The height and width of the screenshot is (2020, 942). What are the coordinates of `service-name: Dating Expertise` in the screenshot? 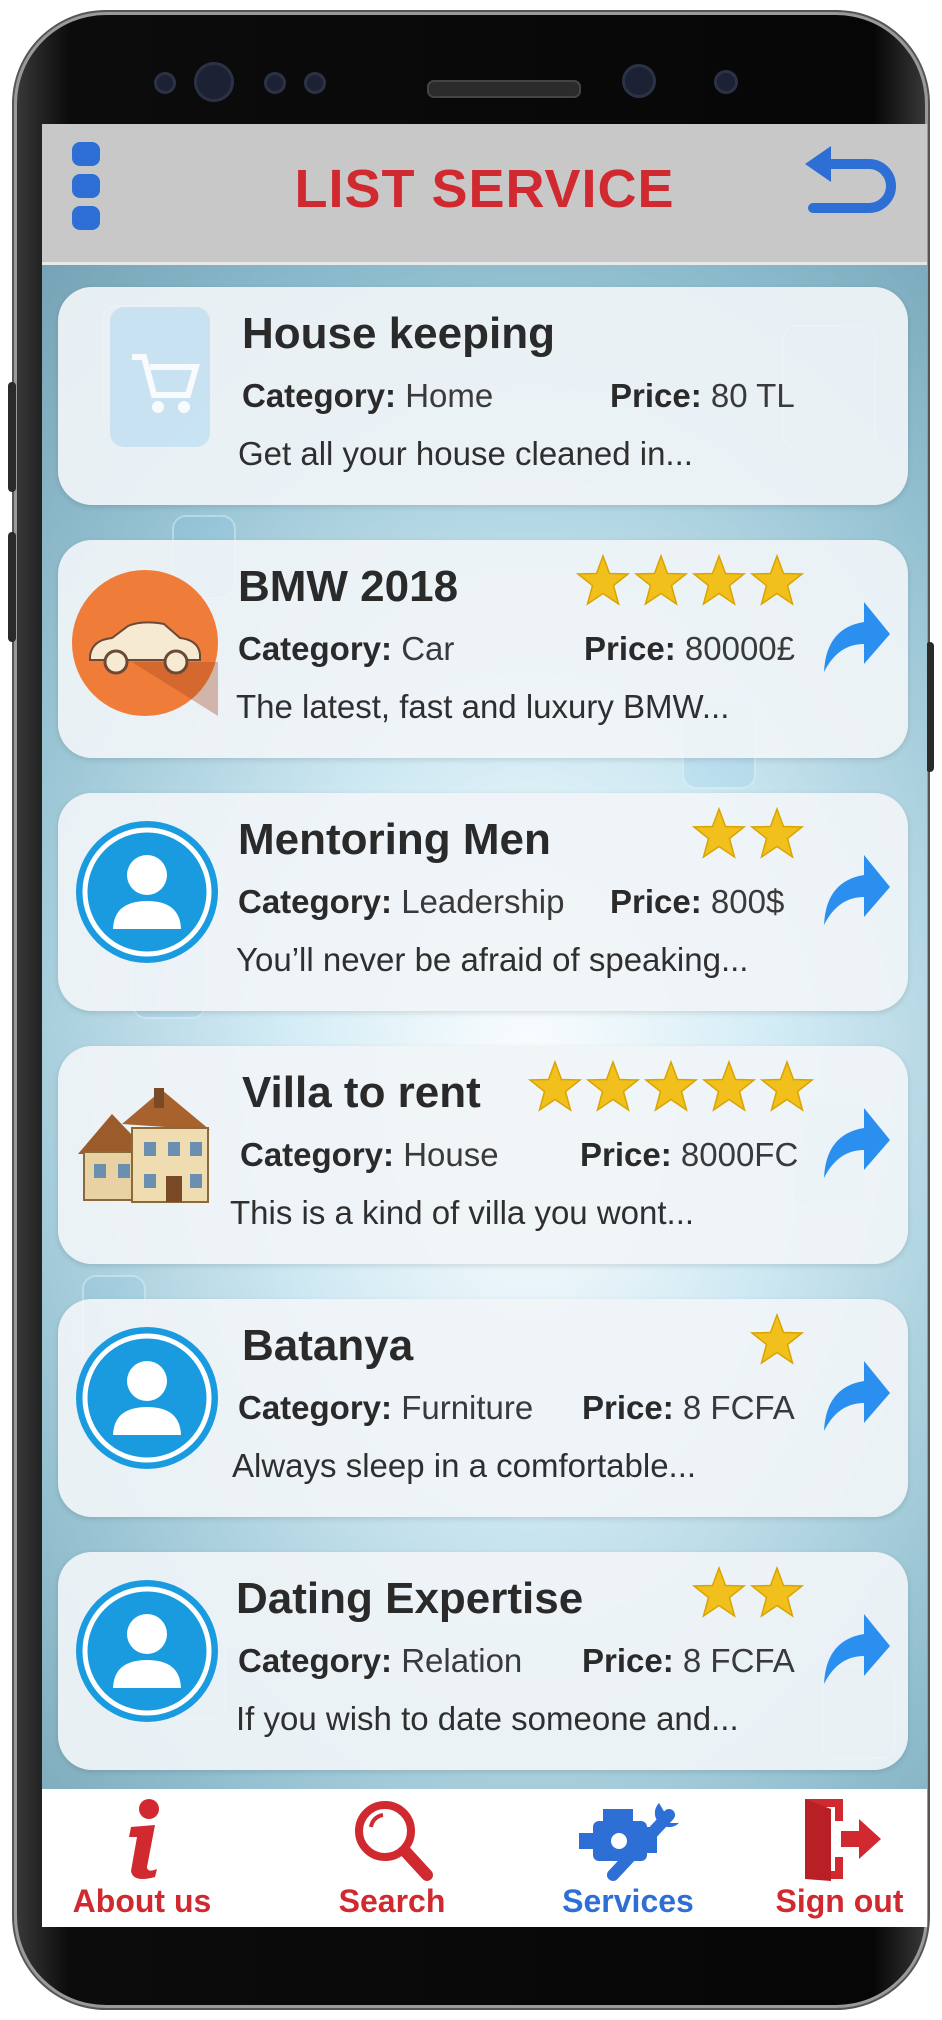 It's located at (410, 1598).